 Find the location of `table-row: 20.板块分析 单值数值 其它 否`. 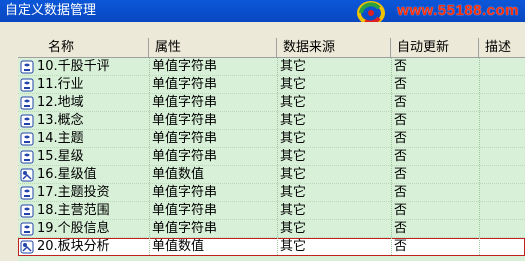

table-row: 20.板块分析 单值数值 其它 否 is located at coordinates (271, 247).